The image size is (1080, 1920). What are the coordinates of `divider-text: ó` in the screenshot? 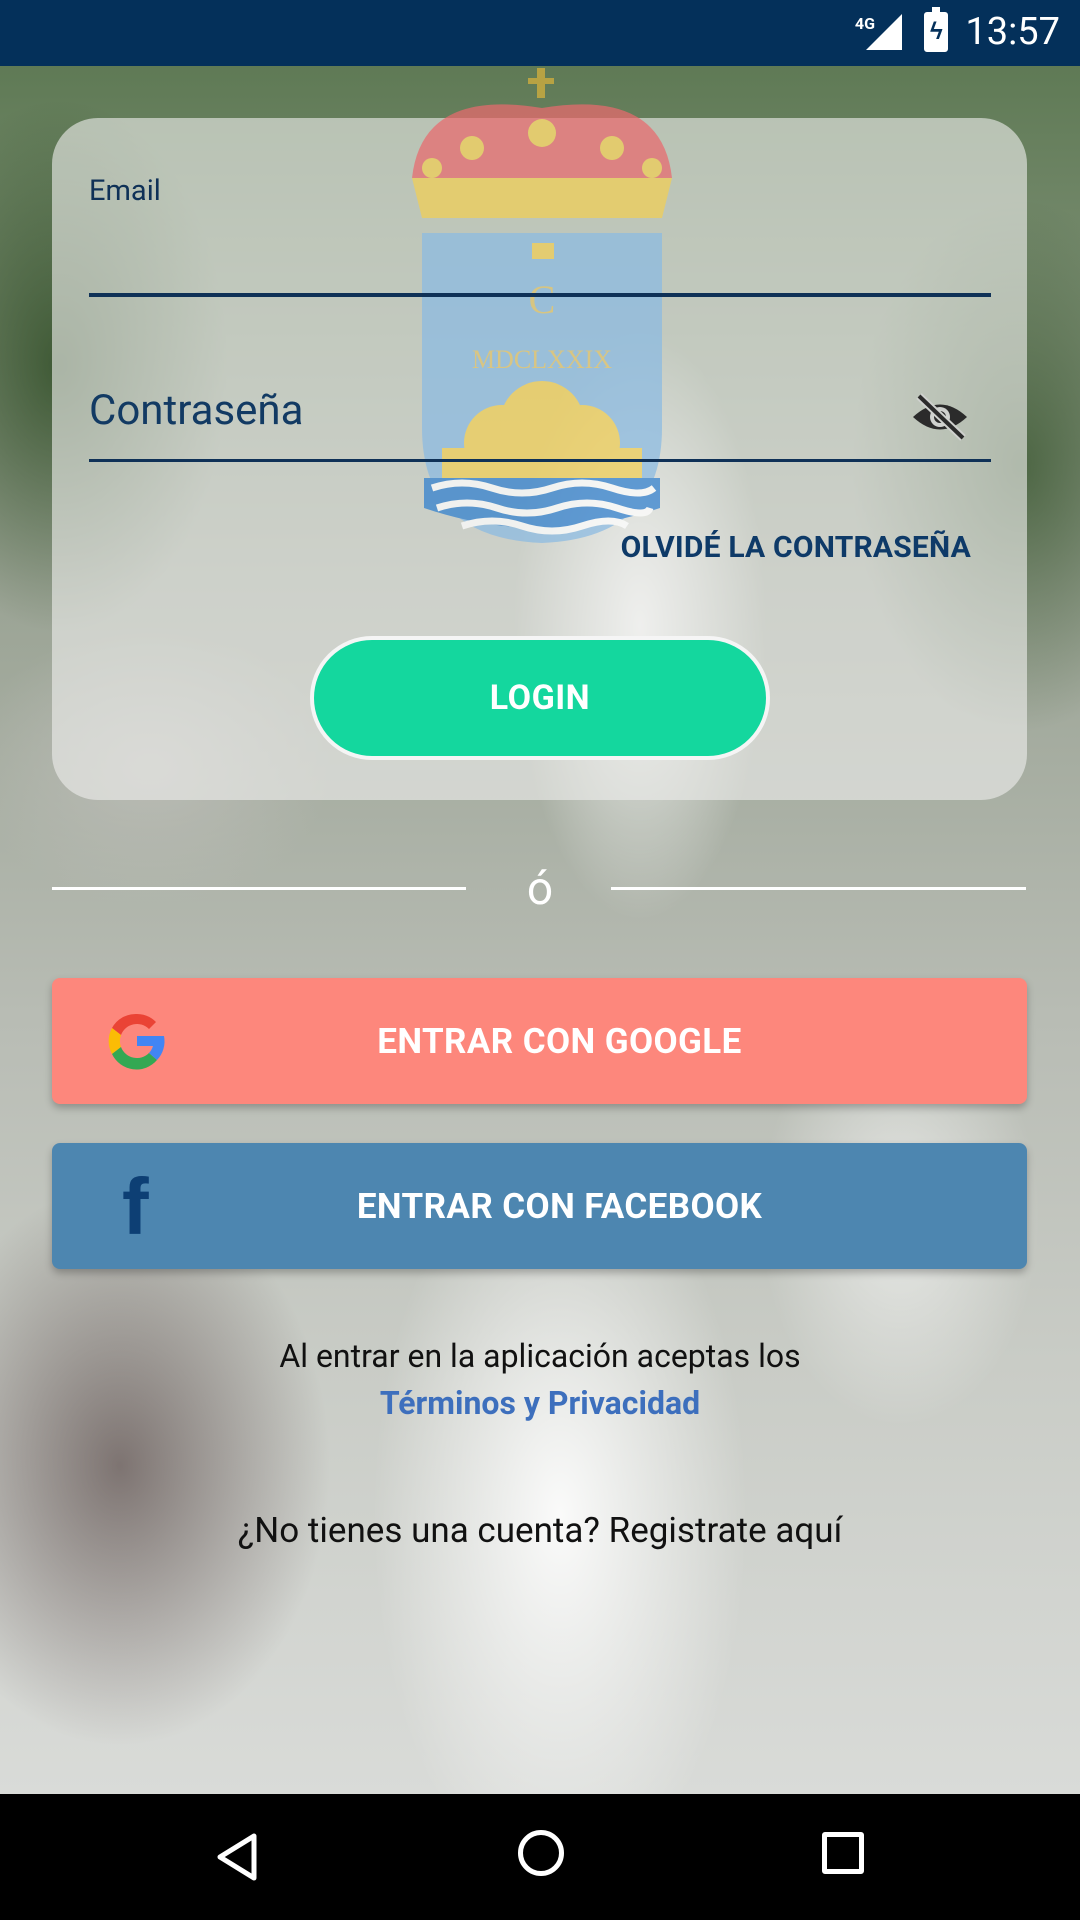 It's located at (540, 889).